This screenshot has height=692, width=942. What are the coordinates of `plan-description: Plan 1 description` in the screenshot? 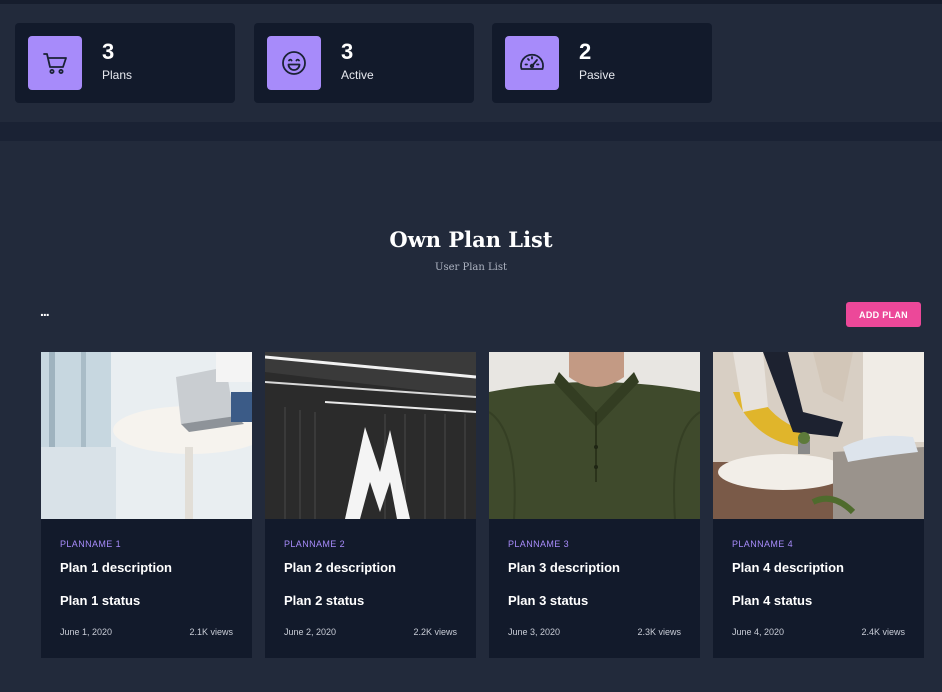 It's located at (116, 567).